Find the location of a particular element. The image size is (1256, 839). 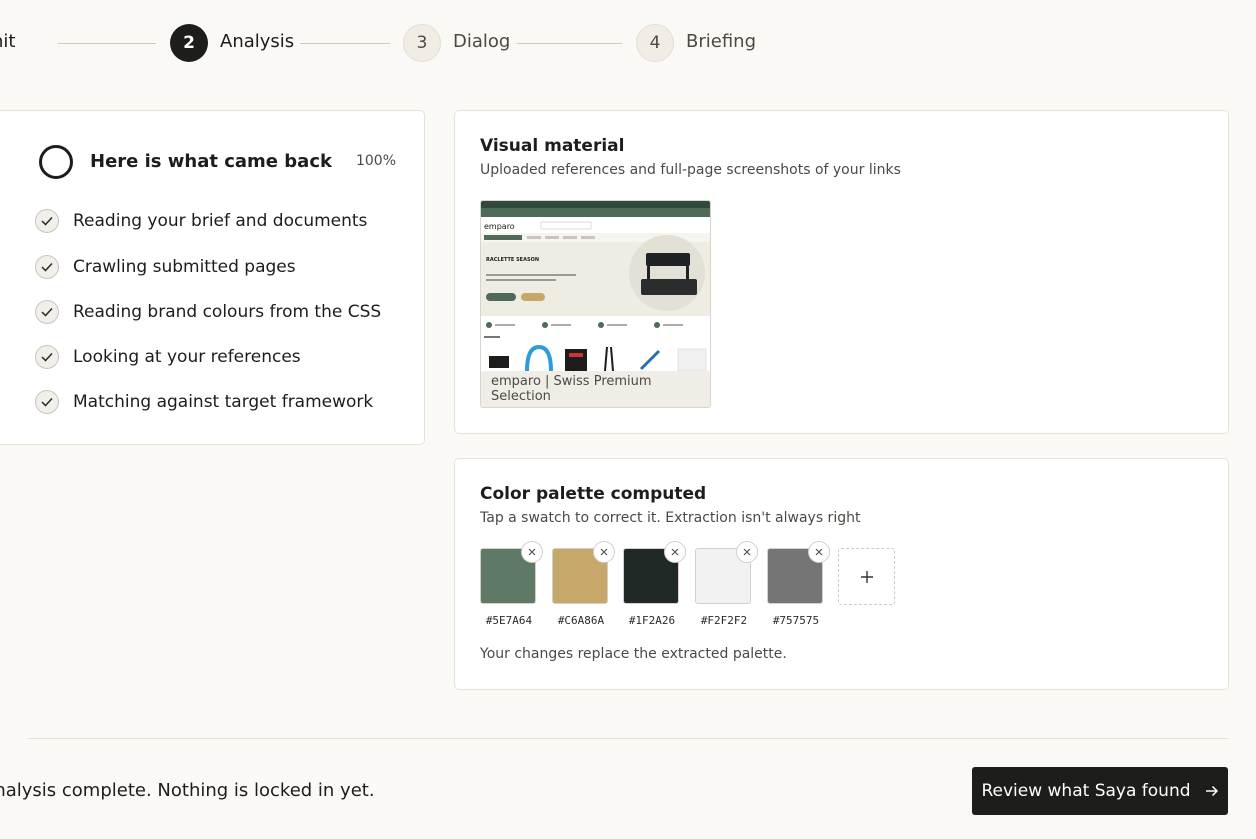

task-label: Reading brand colours from the CSS is located at coordinates (227, 312).